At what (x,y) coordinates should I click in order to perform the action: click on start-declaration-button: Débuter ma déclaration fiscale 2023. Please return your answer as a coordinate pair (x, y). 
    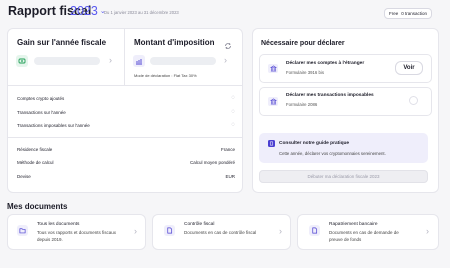
    Looking at the image, I should click on (343, 176).